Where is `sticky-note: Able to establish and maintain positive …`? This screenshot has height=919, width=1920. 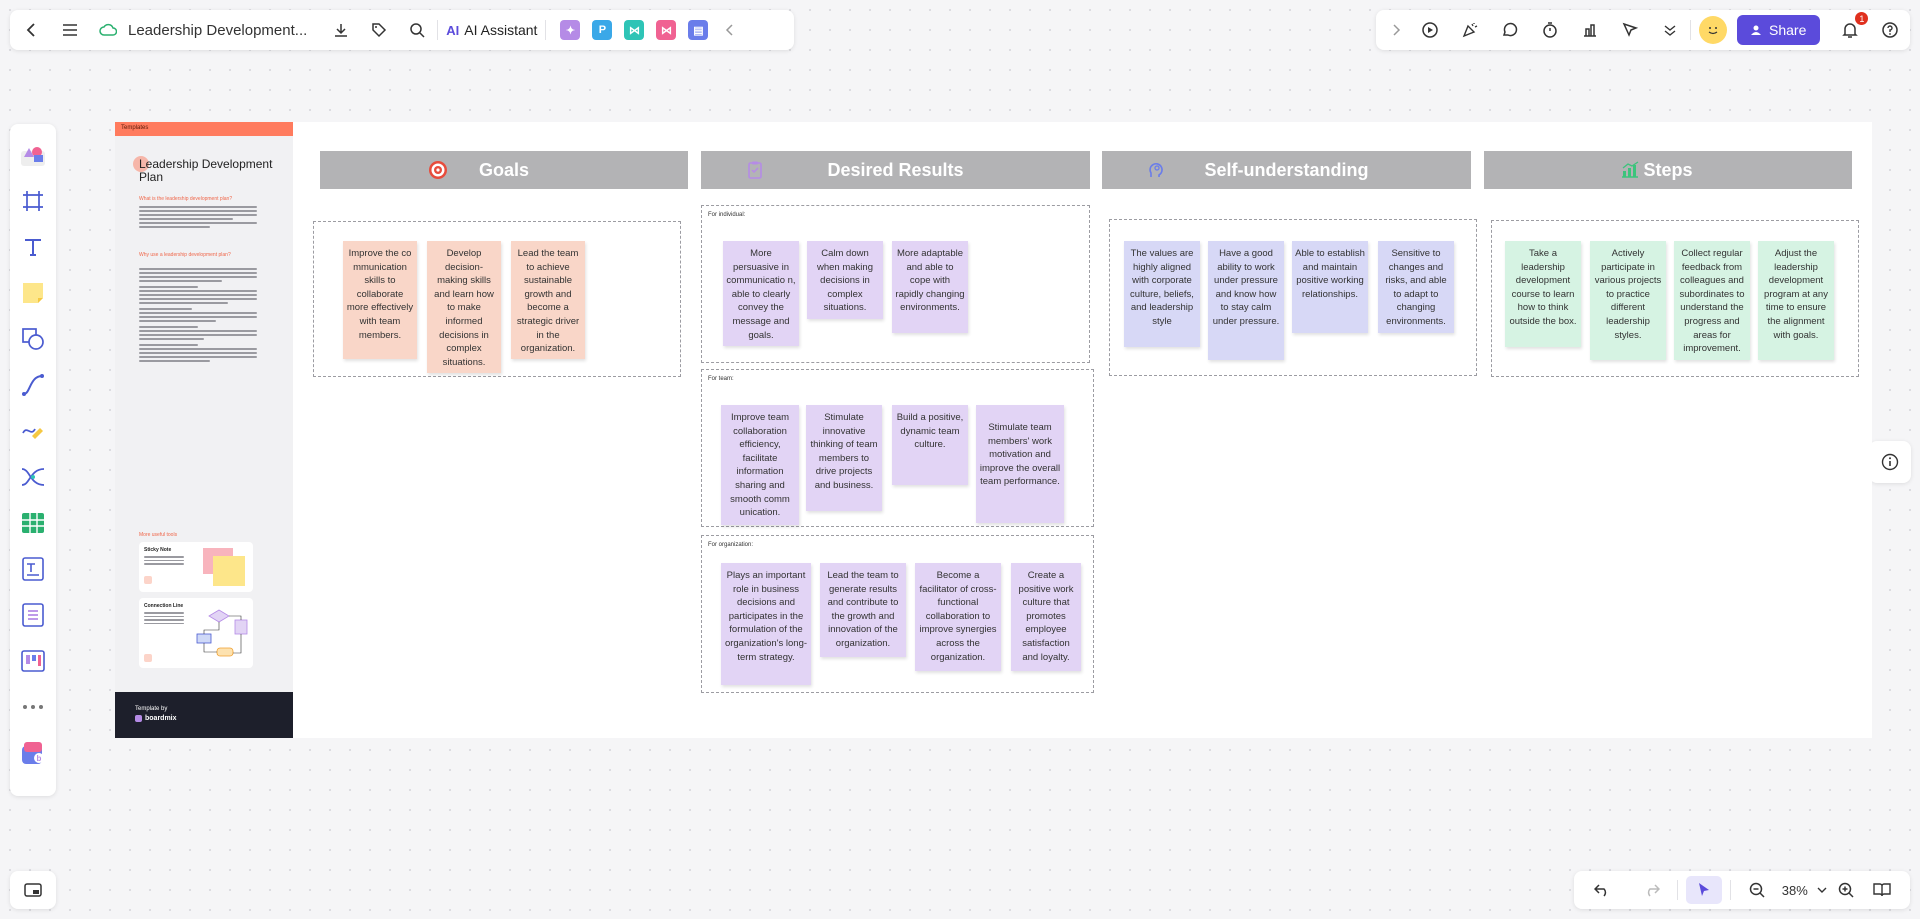
sticky-note: Able to establish and maintain positive … is located at coordinates (1330, 287).